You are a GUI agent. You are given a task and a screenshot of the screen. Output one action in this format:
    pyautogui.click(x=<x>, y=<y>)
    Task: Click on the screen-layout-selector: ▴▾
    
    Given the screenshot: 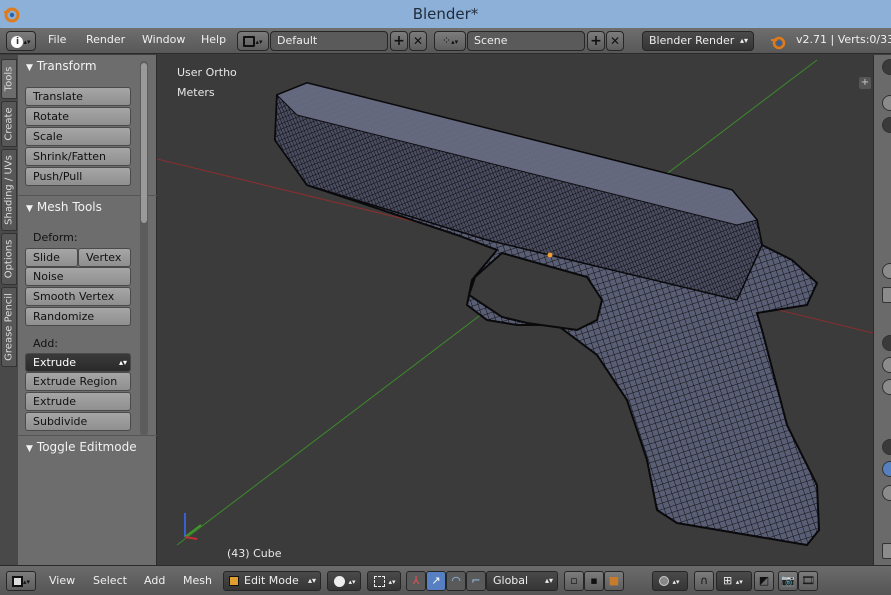 What is the action you would take?
    pyautogui.click(x=253, y=41)
    